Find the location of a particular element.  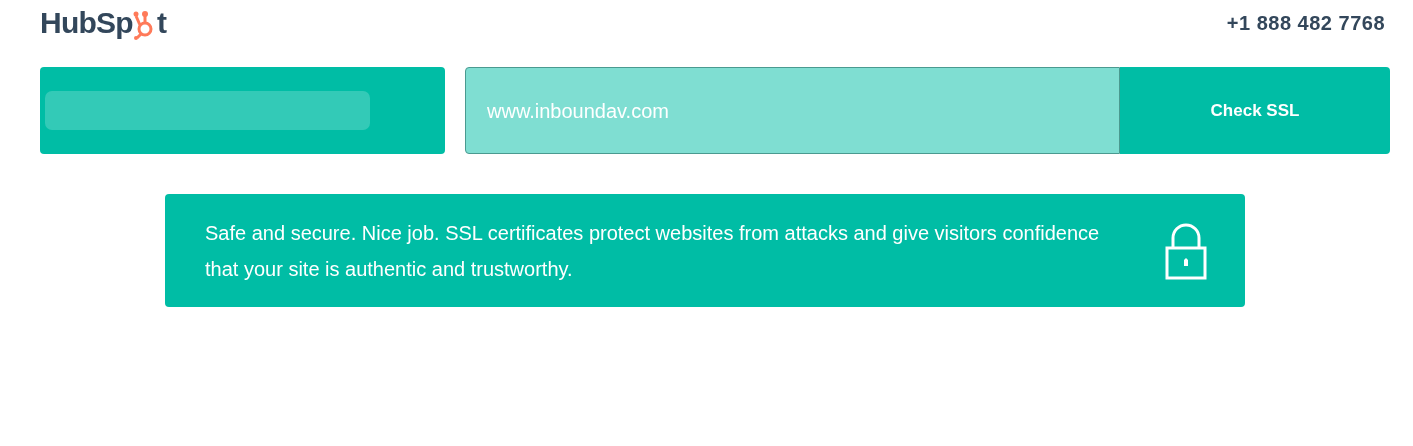

logo-text: t is located at coordinates (161, 23).